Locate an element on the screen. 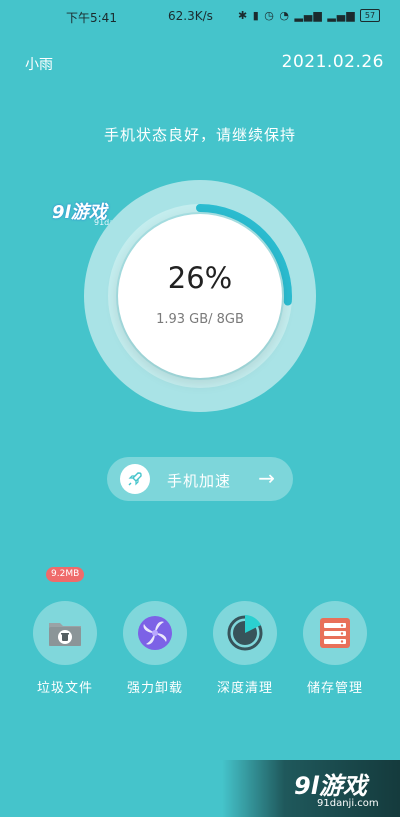 This screenshot has height=817, width=400. status-bar: 下午5:41 62.3K/s ✱ ▮ ◷ ◔ ▂▄▆ ▂▄▆ 57 is located at coordinates (200, 15).